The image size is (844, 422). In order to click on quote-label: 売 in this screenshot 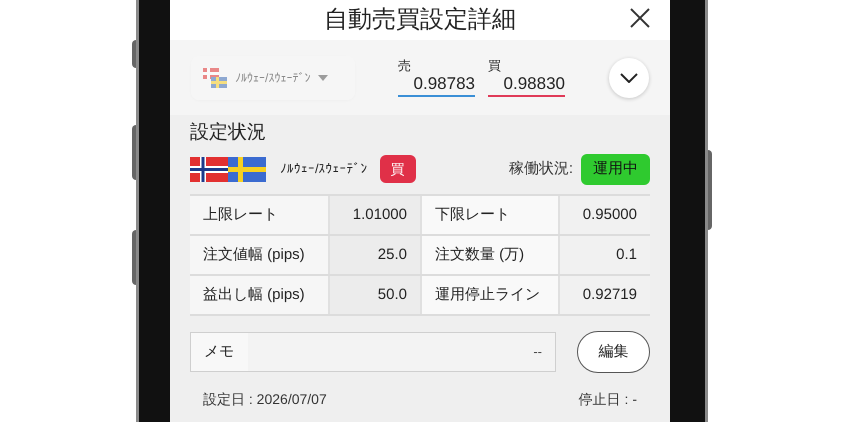, I will do `click(405, 65)`.